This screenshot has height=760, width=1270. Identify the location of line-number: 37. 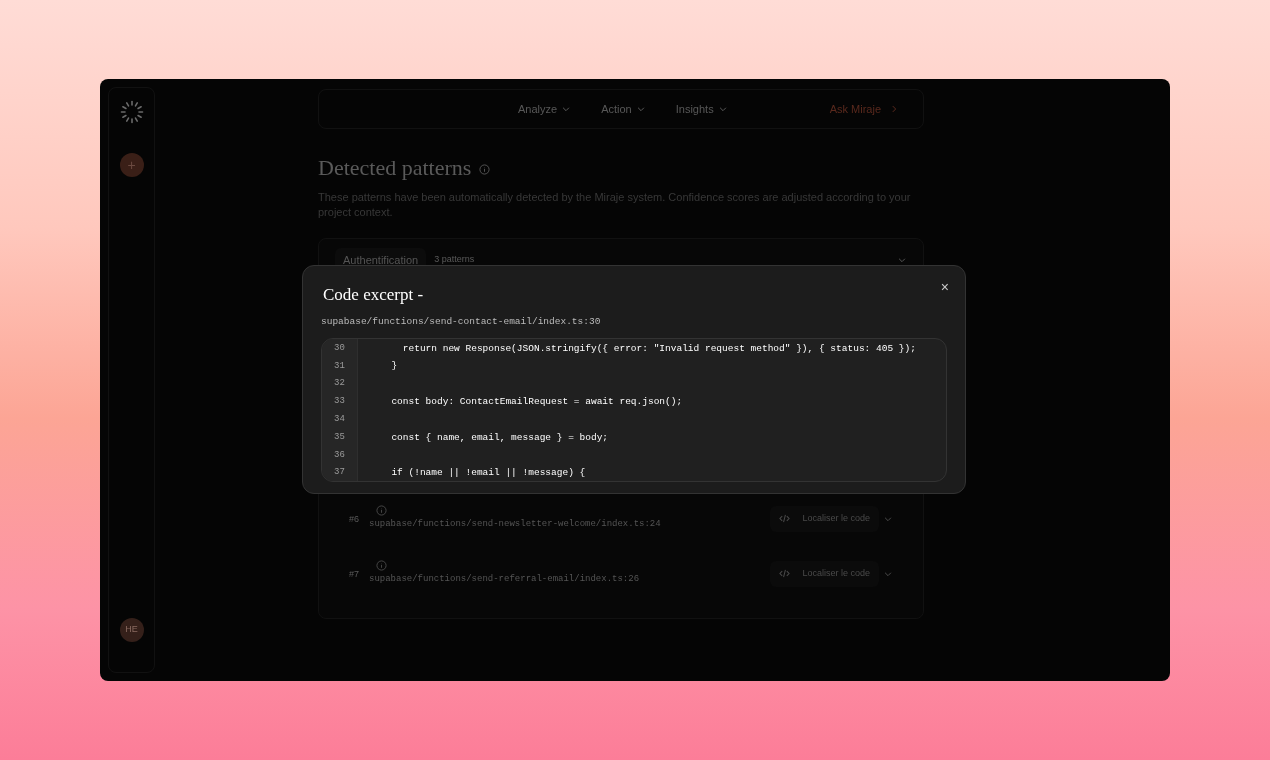
(339, 473).